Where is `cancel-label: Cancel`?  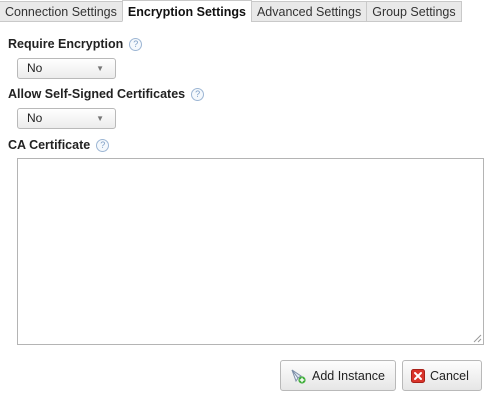 cancel-label: Cancel is located at coordinates (449, 375).